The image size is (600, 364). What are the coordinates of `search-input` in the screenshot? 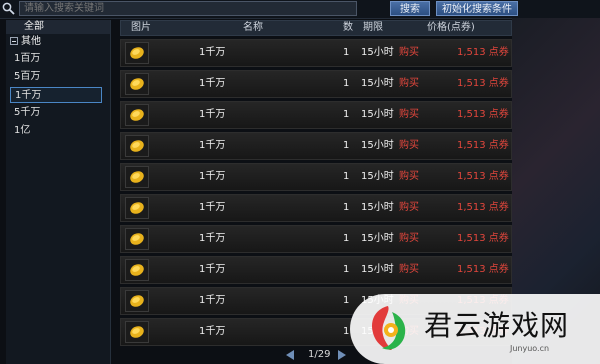 It's located at (188, 8).